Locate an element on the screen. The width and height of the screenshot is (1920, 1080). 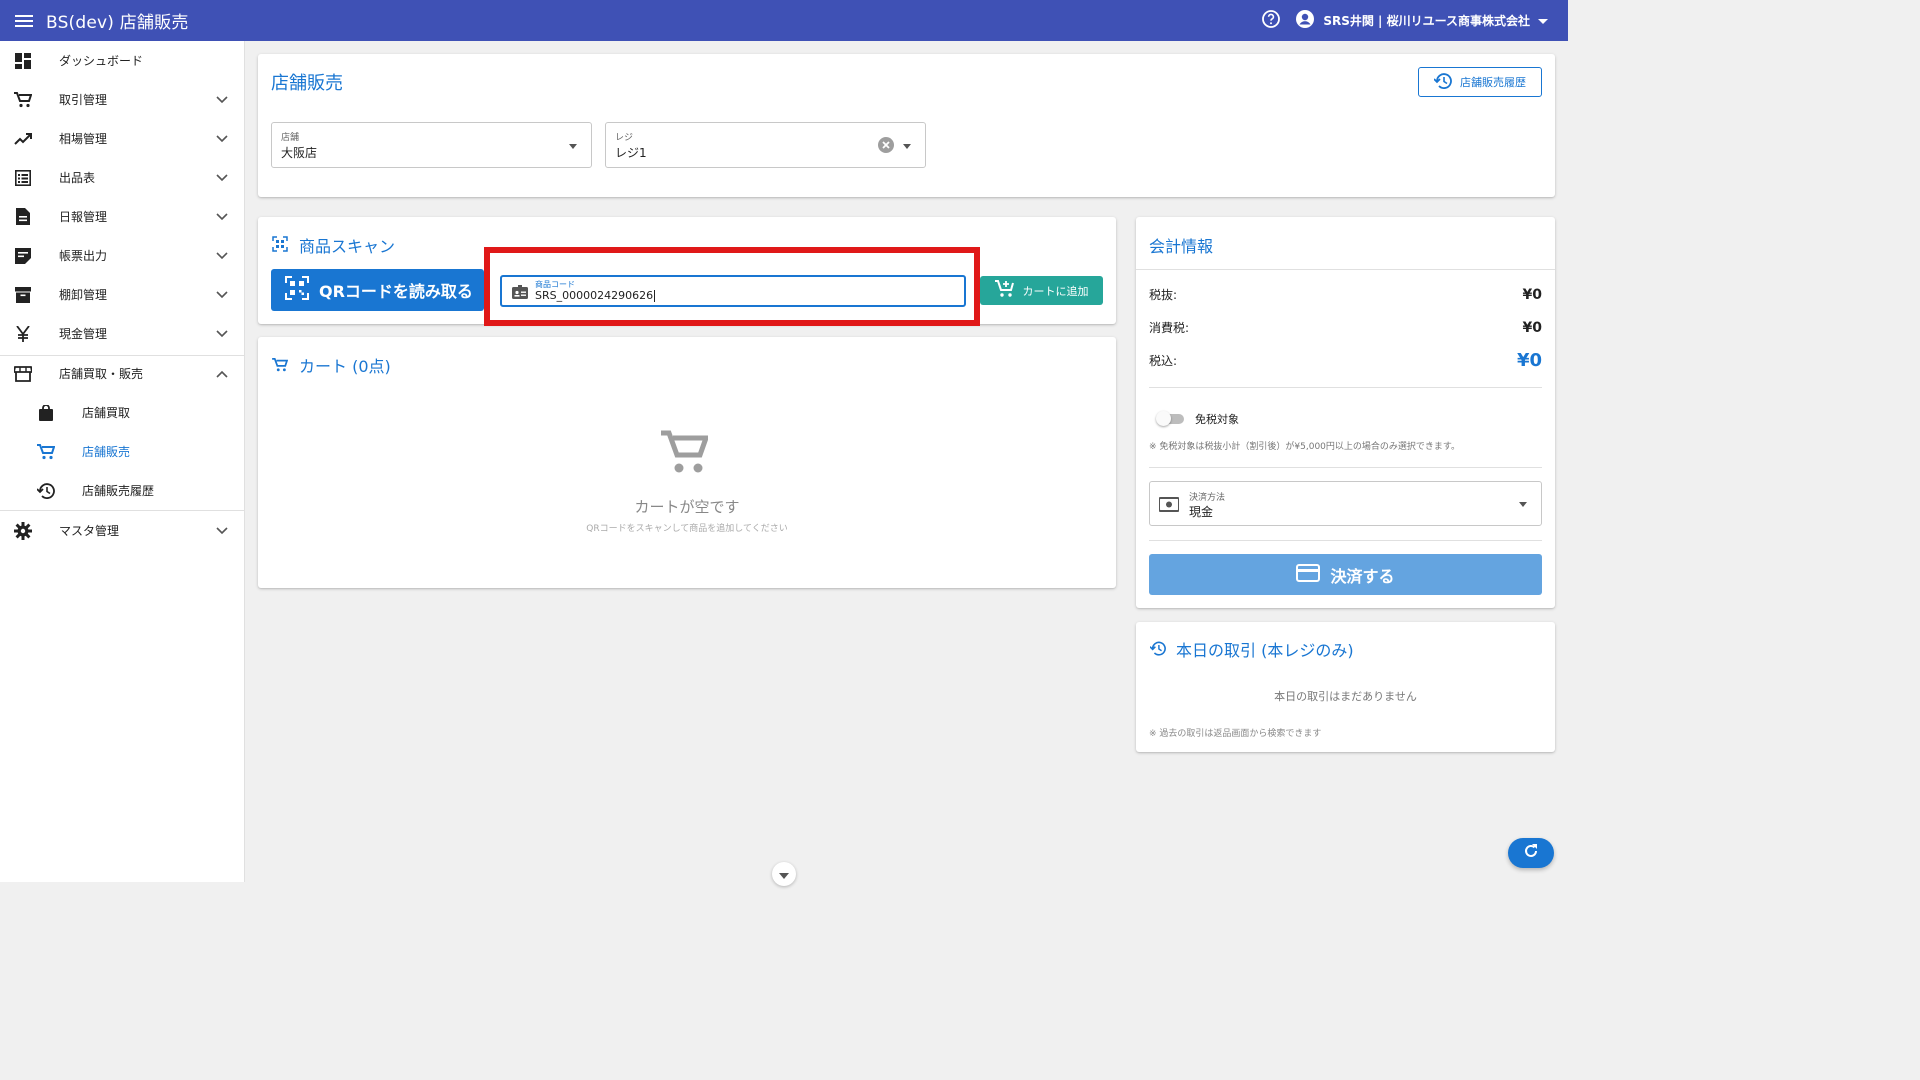
sale-history-button: 店舗販売履歴 is located at coordinates (1480, 82).